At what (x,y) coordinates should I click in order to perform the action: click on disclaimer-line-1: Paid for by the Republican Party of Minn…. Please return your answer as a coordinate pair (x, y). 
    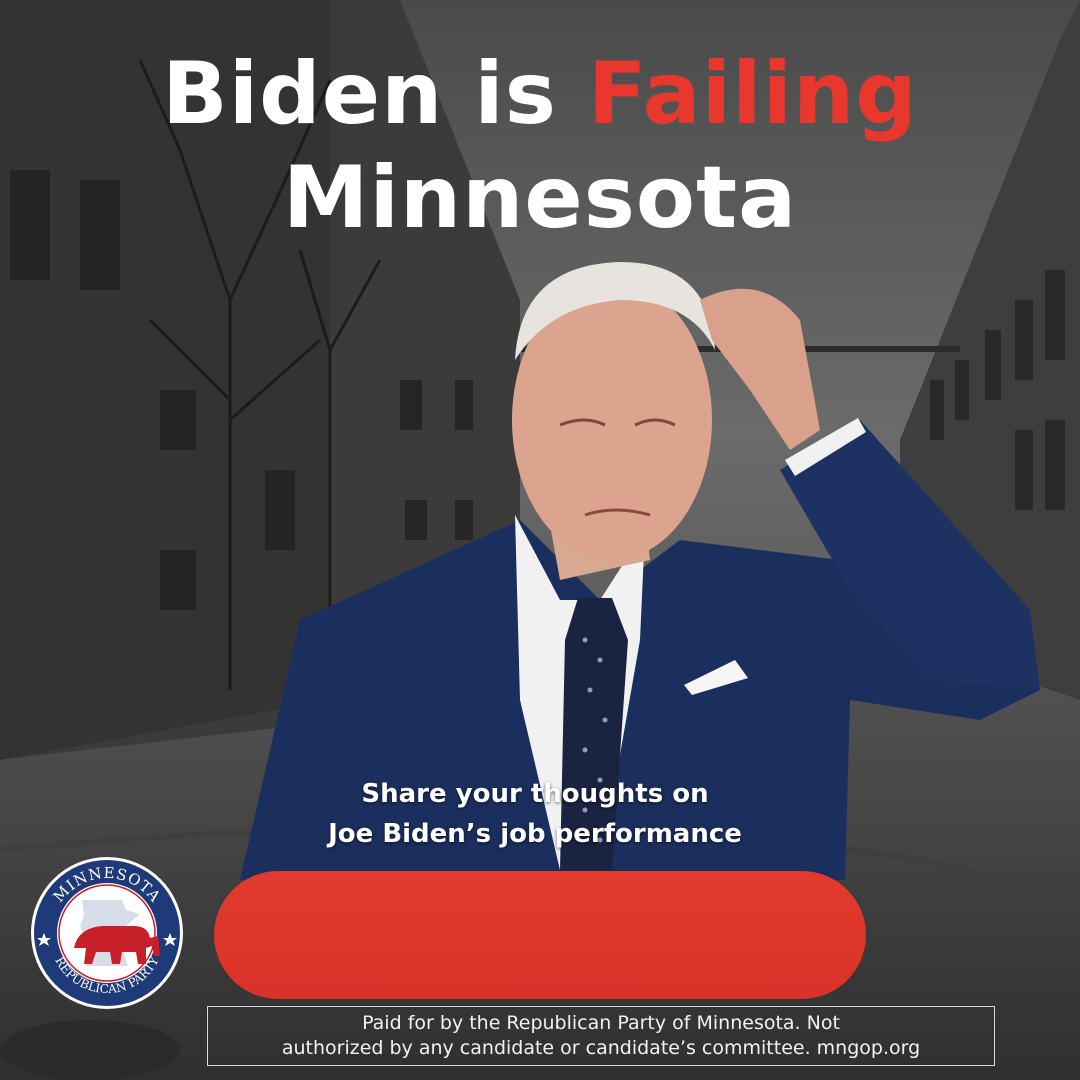
    Looking at the image, I should click on (601, 1023).